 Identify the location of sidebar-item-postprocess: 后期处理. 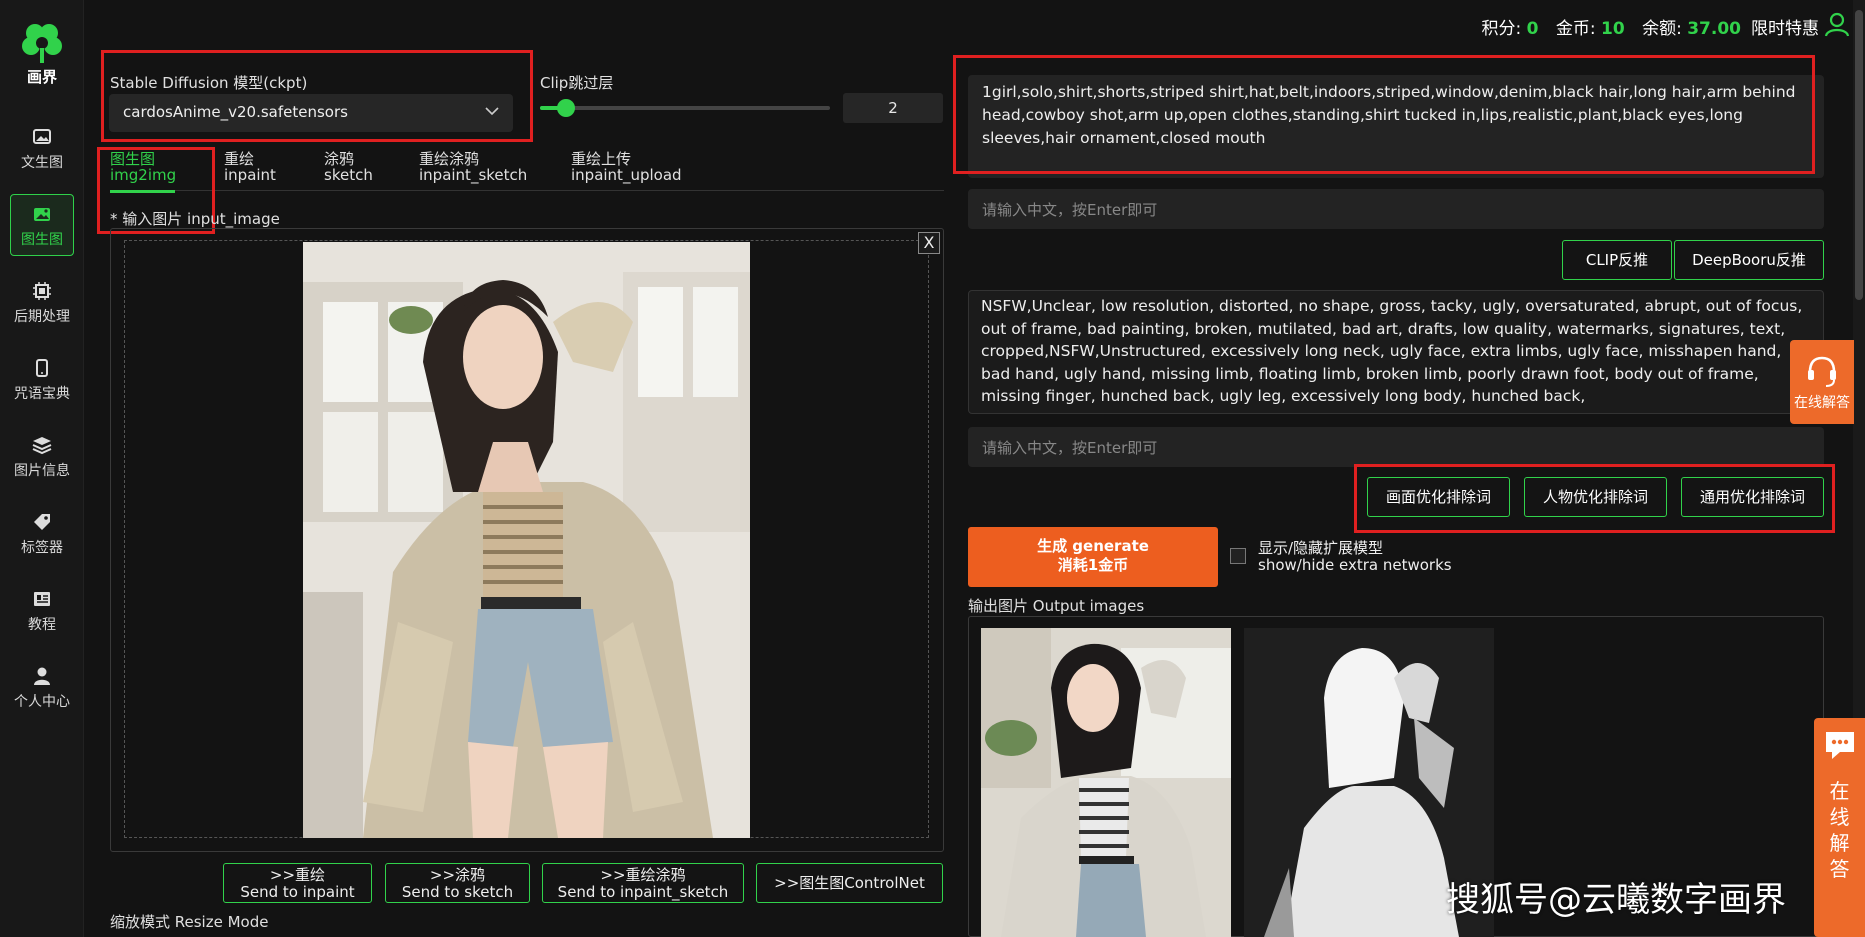
(42, 304).